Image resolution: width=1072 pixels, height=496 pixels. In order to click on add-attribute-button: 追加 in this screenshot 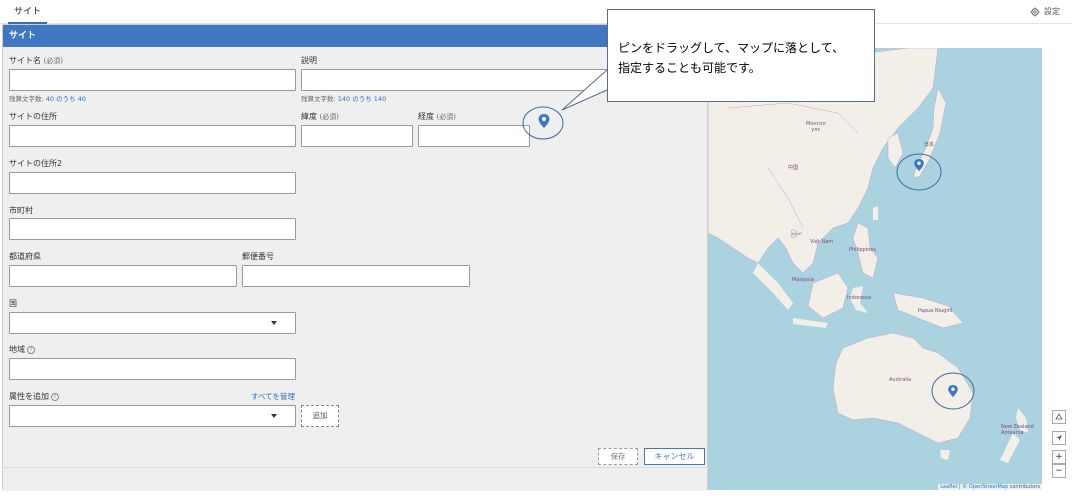, I will do `click(320, 416)`.